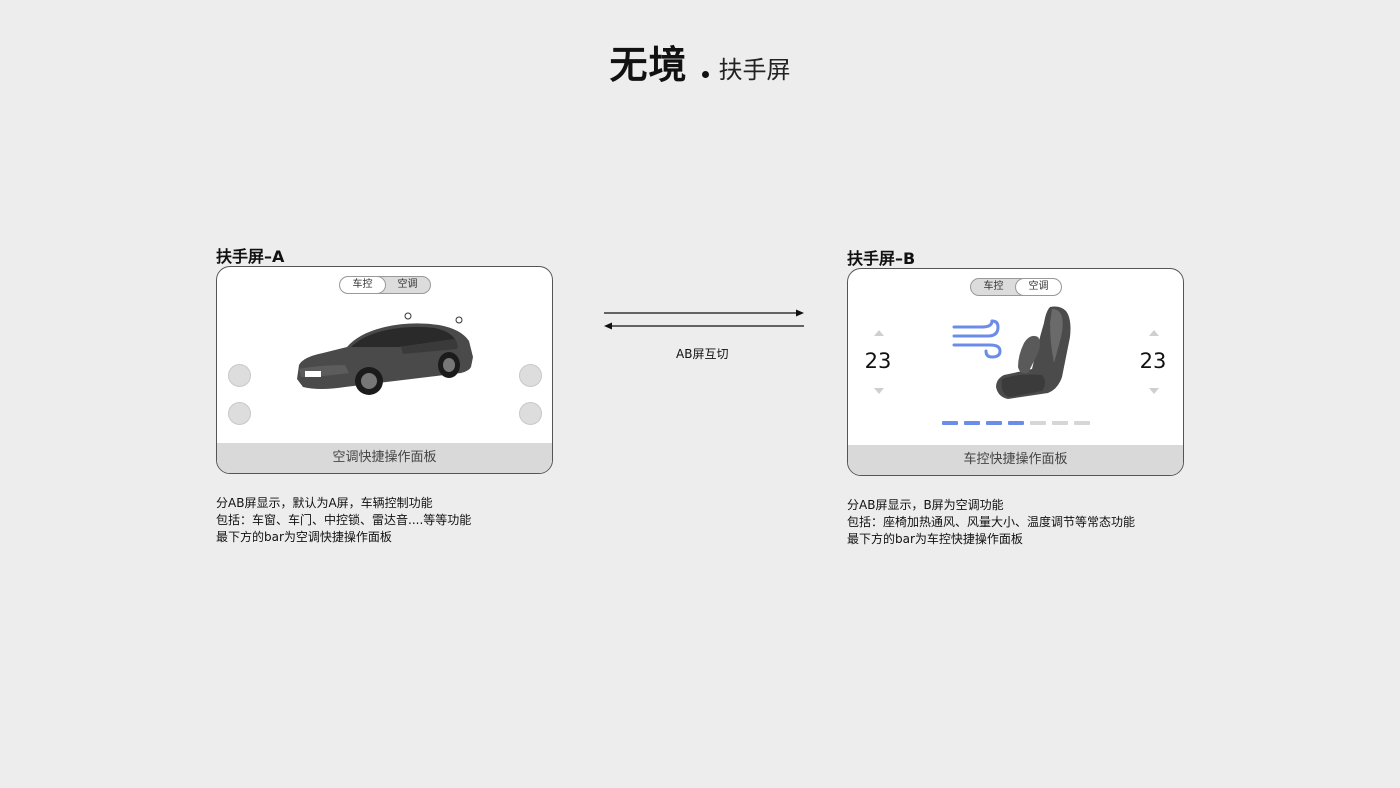  What do you see at coordinates (1153, 361) in the screenshot?
I see `temp-right-value: 23` at bounding box center [1153, 361].